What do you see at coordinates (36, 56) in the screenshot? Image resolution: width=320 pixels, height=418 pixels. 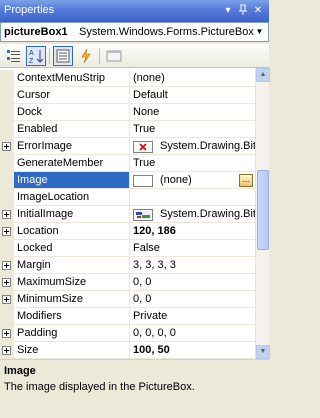 I see `alphabetical-button: A Z` at bounding box center [36, 56].